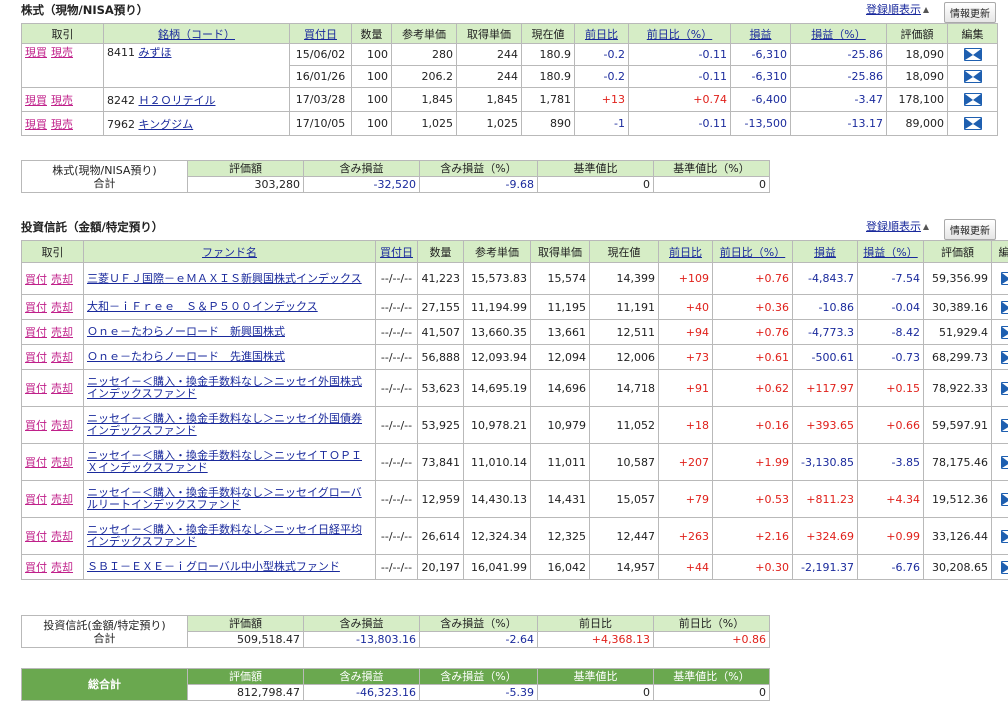 The width and height of the screenshot is (1008, 711). What do you see at coordinates (624, 332) in the screenshot?
I see `current-price: 12,511` at bounding box center [624, 332].